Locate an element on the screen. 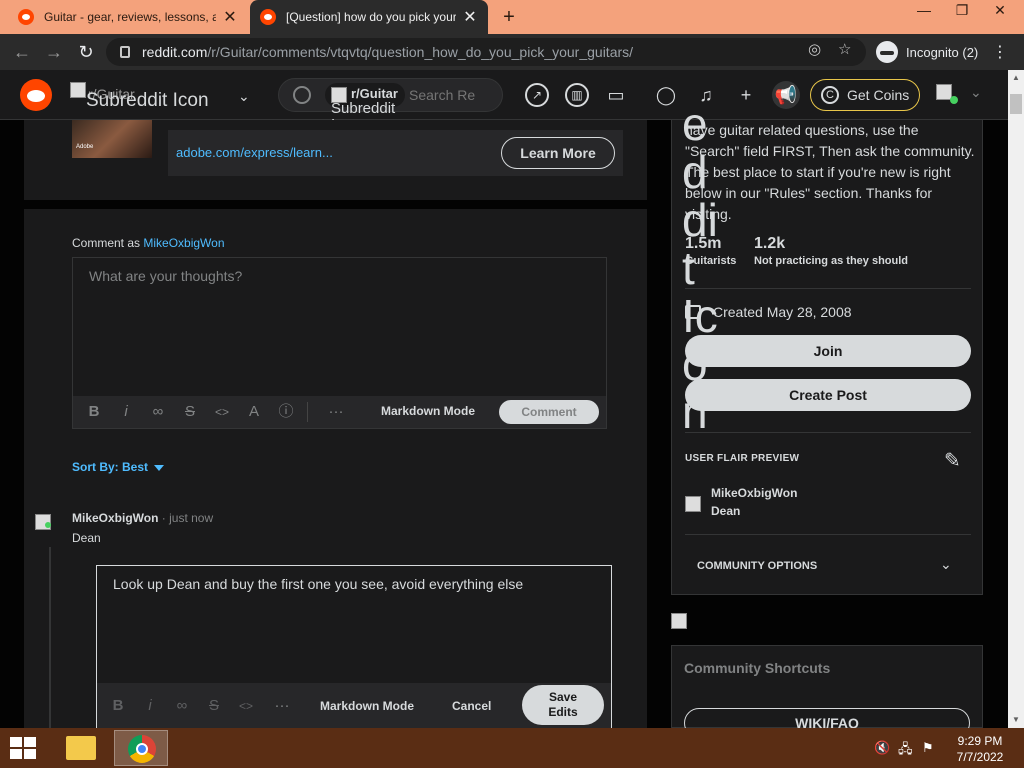  comment-avatar is located at coordinates (43, 524).